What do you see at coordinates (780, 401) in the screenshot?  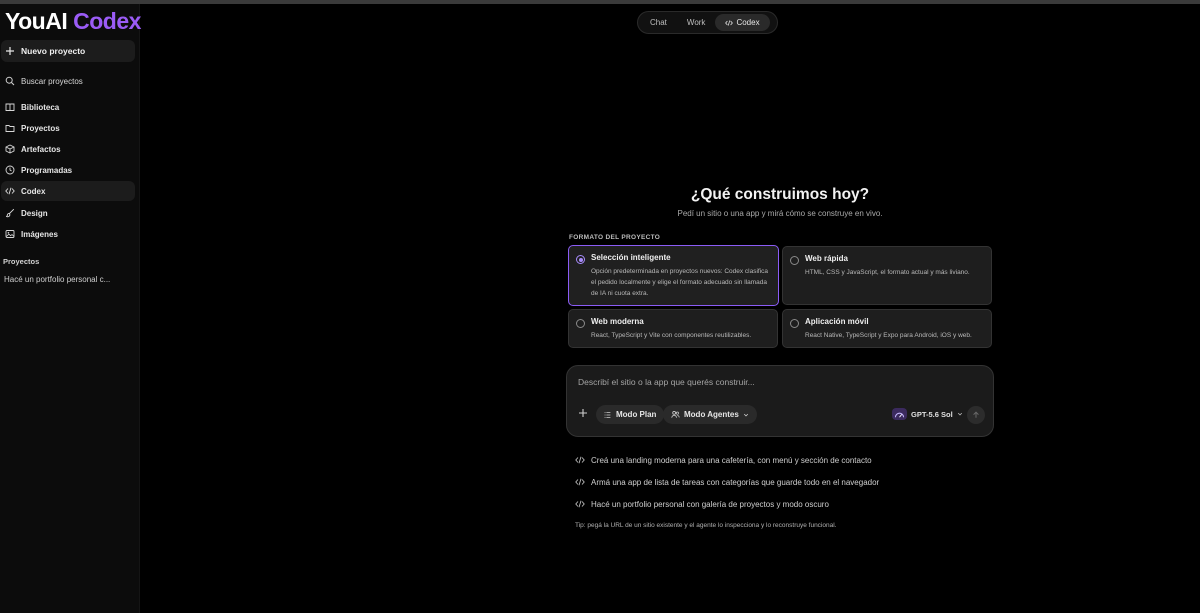 I see `prompt-composer: Modo Plan Modo Agentes GPT-5.6 Sol` at bounding box center [780, 401].